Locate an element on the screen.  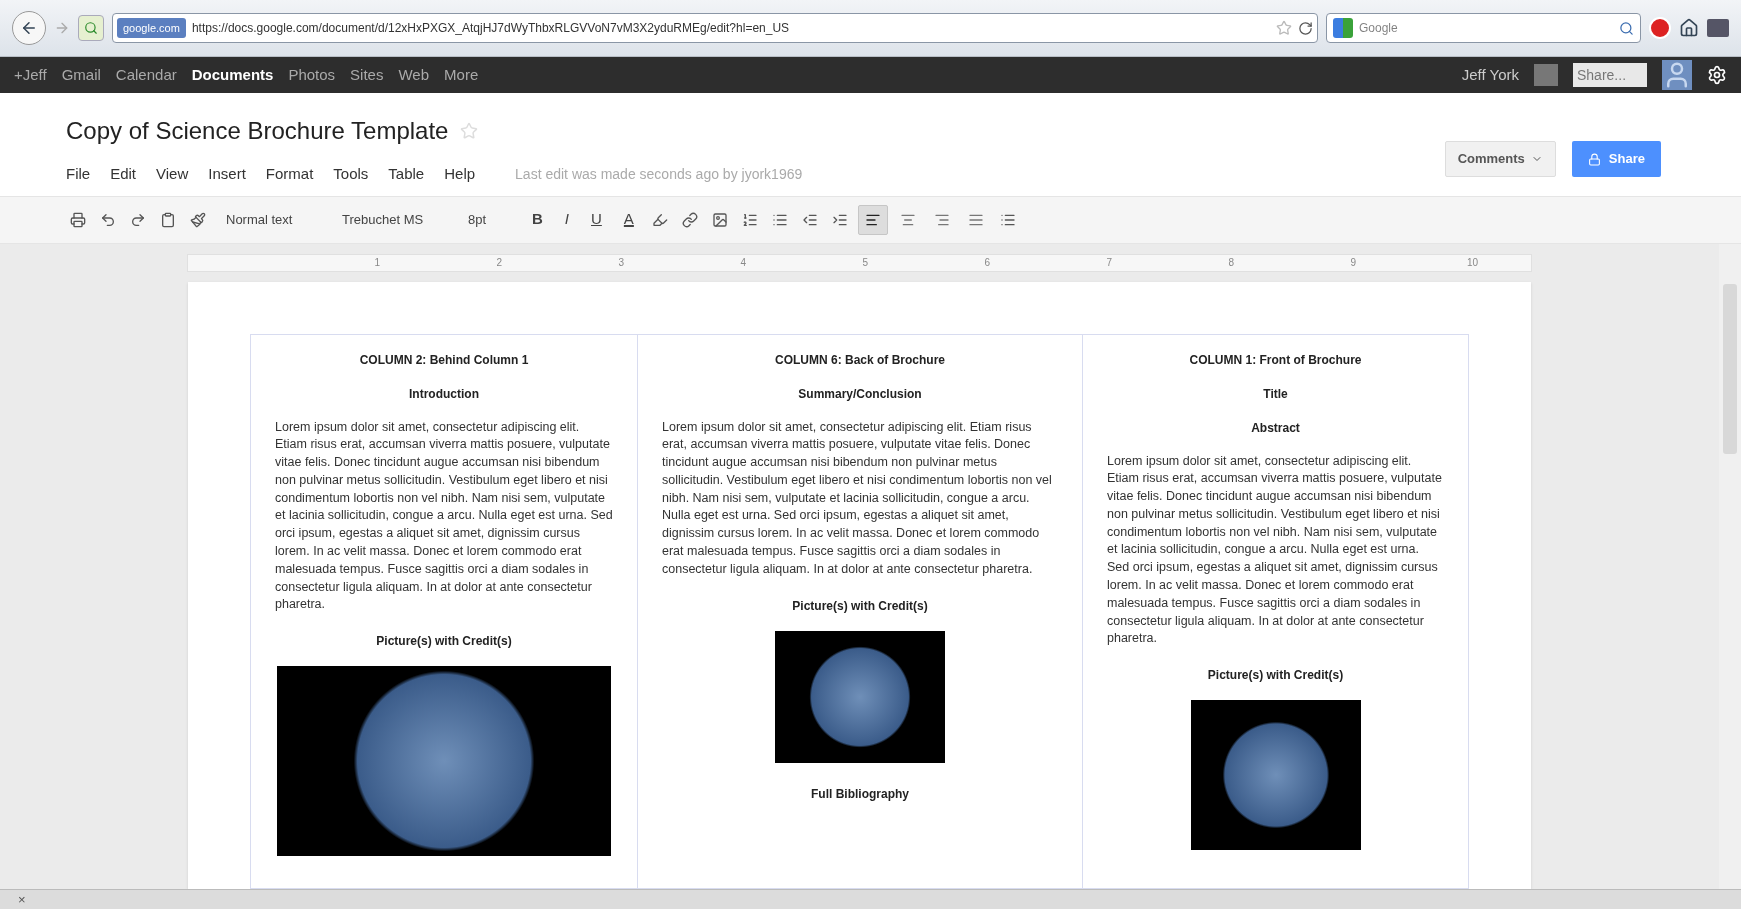
addon-icon is located at coordinates (1660, 28).